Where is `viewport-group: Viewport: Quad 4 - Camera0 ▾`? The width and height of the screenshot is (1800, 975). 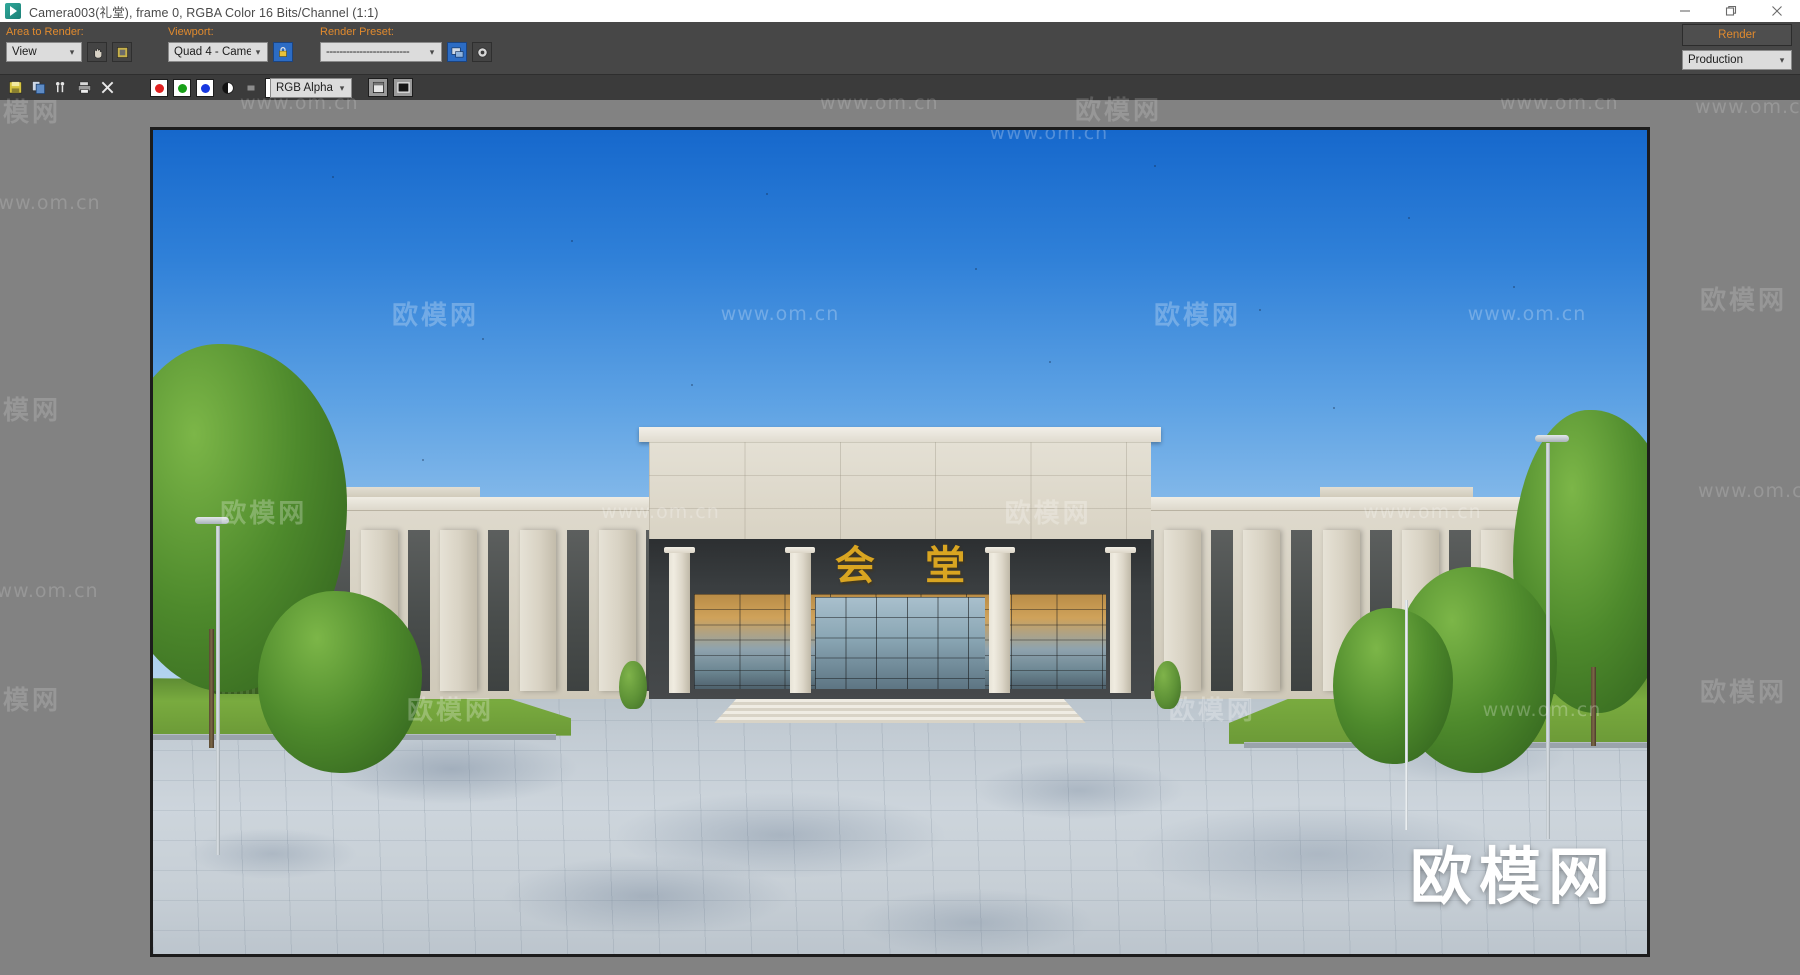 viewport-group: Viewport: Quad 4 - Camera0 ▾ is located at coordinates (230, 44).